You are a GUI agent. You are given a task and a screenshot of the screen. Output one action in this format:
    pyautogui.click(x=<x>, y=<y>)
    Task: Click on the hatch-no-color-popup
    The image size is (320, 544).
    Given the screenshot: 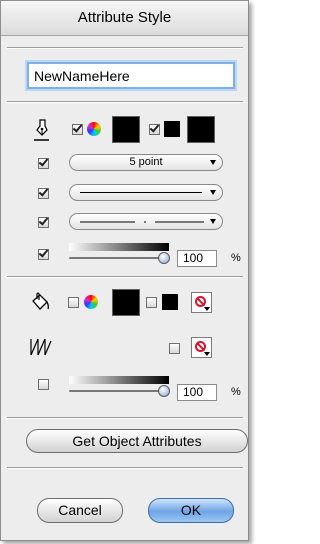 What is the action you would take?
    pyautogui.click(x=201, y=347)
    